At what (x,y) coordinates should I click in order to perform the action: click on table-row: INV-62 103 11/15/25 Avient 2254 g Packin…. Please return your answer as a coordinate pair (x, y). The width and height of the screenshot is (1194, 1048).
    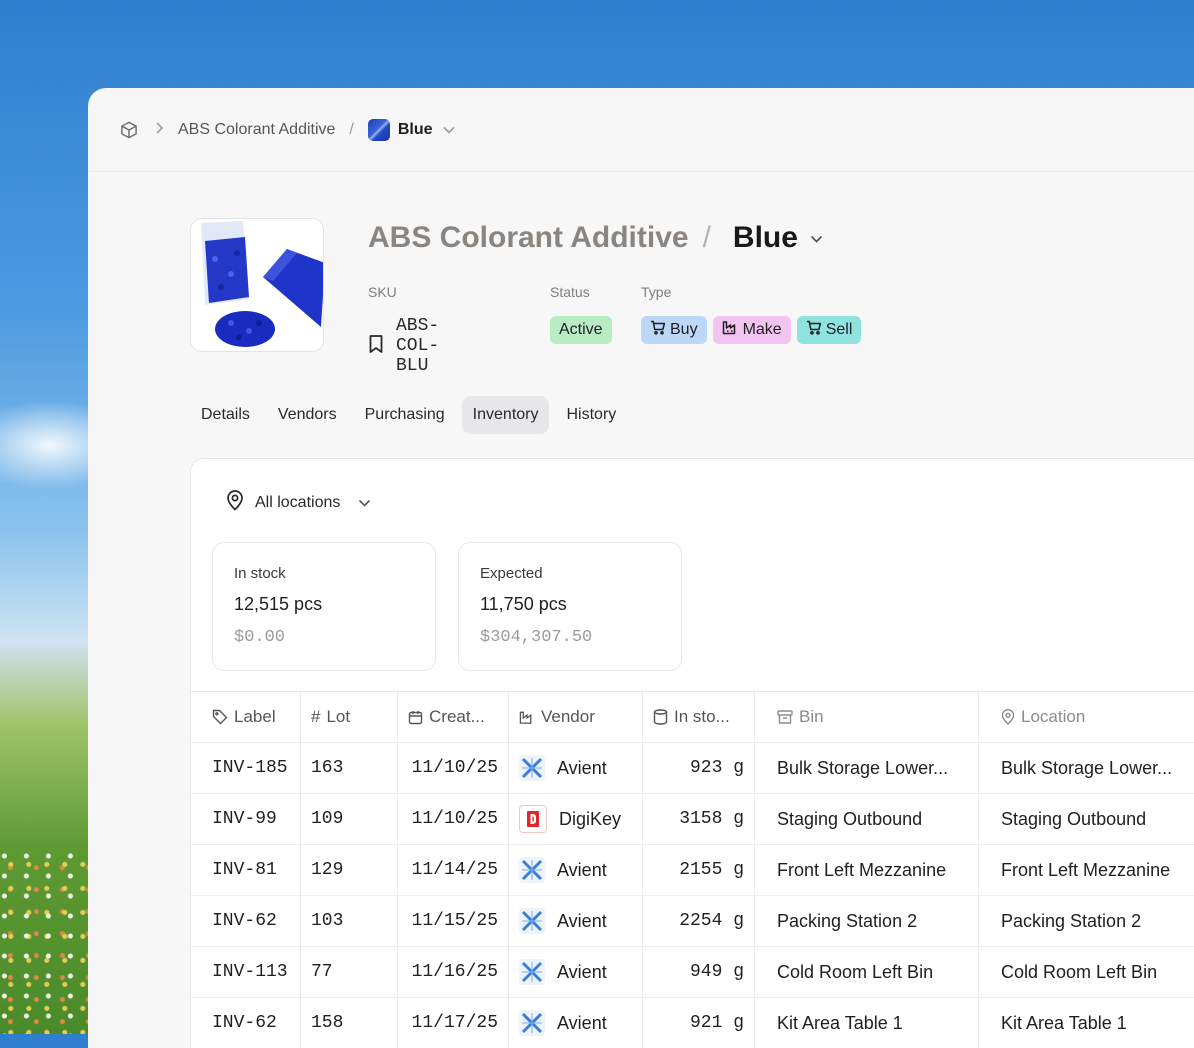
    Looking at the image, I should click on (692, 921).